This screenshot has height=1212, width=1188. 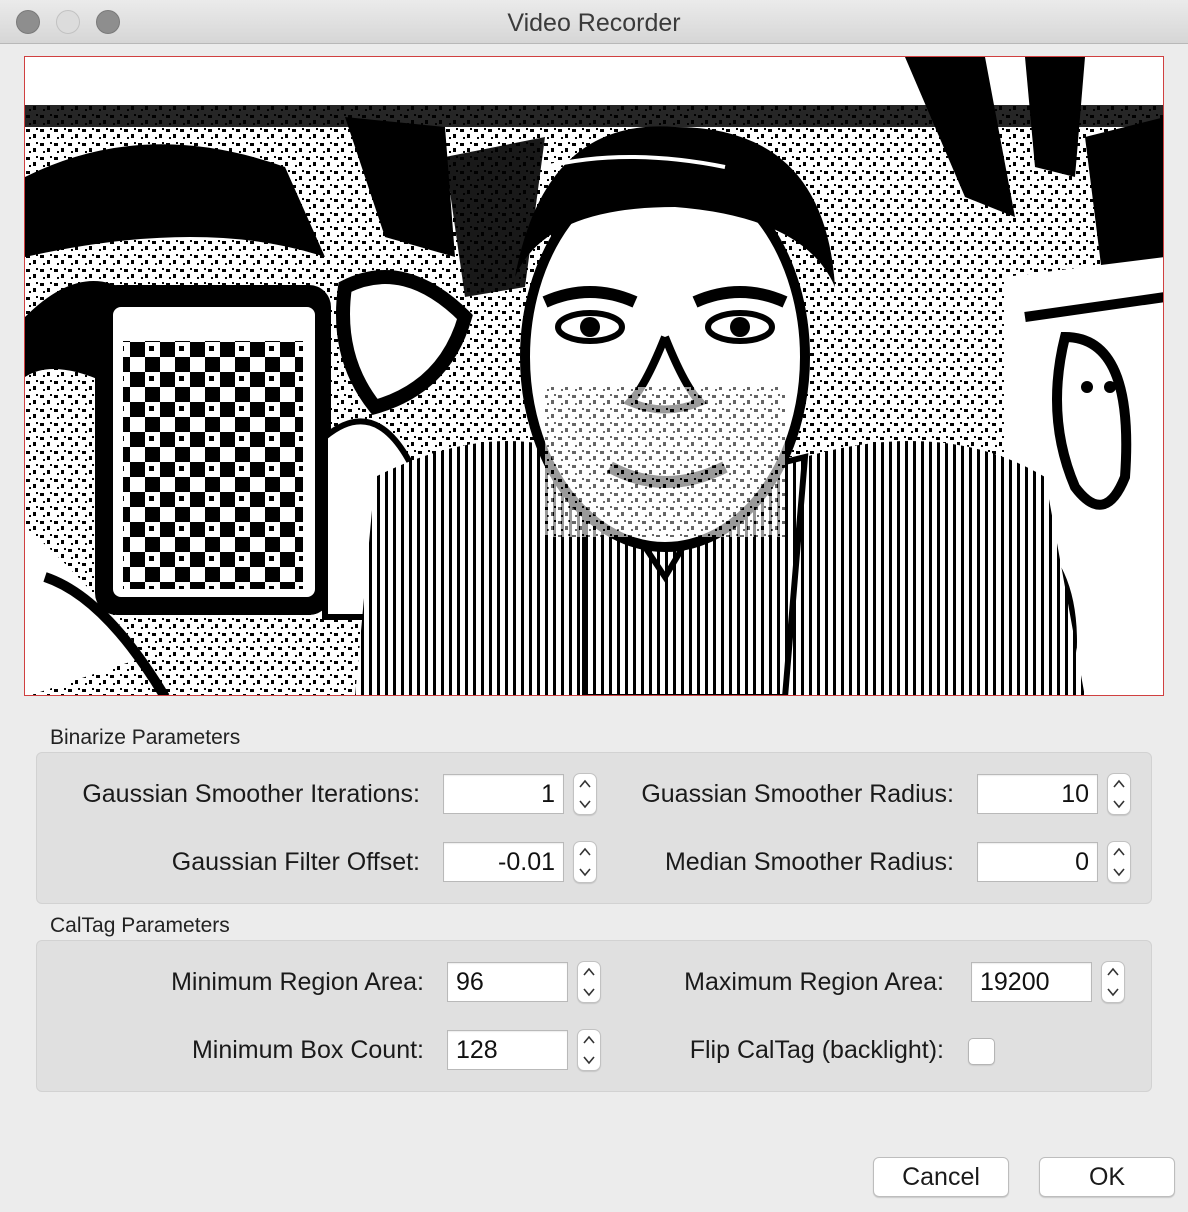 I want to click on ok-button: OK, so click(x=1107, y=1177).